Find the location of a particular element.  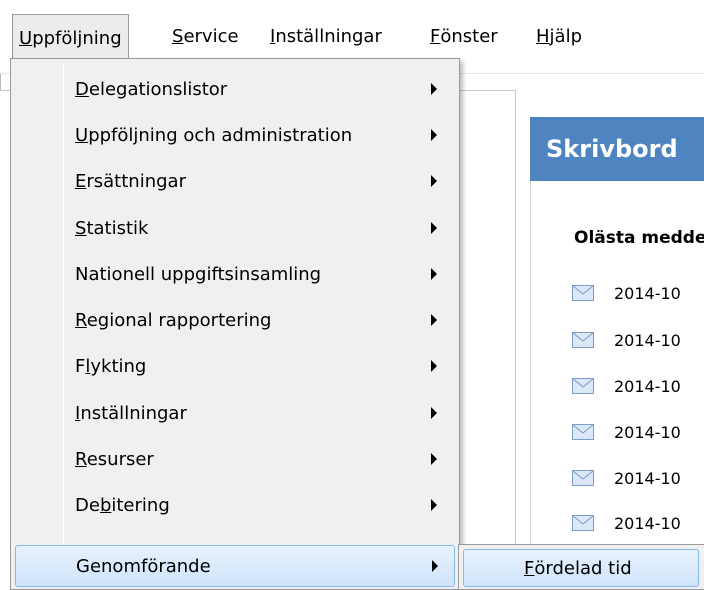

menu-item-ersattningar: Ersättningar is located at coordinates (235, 181).